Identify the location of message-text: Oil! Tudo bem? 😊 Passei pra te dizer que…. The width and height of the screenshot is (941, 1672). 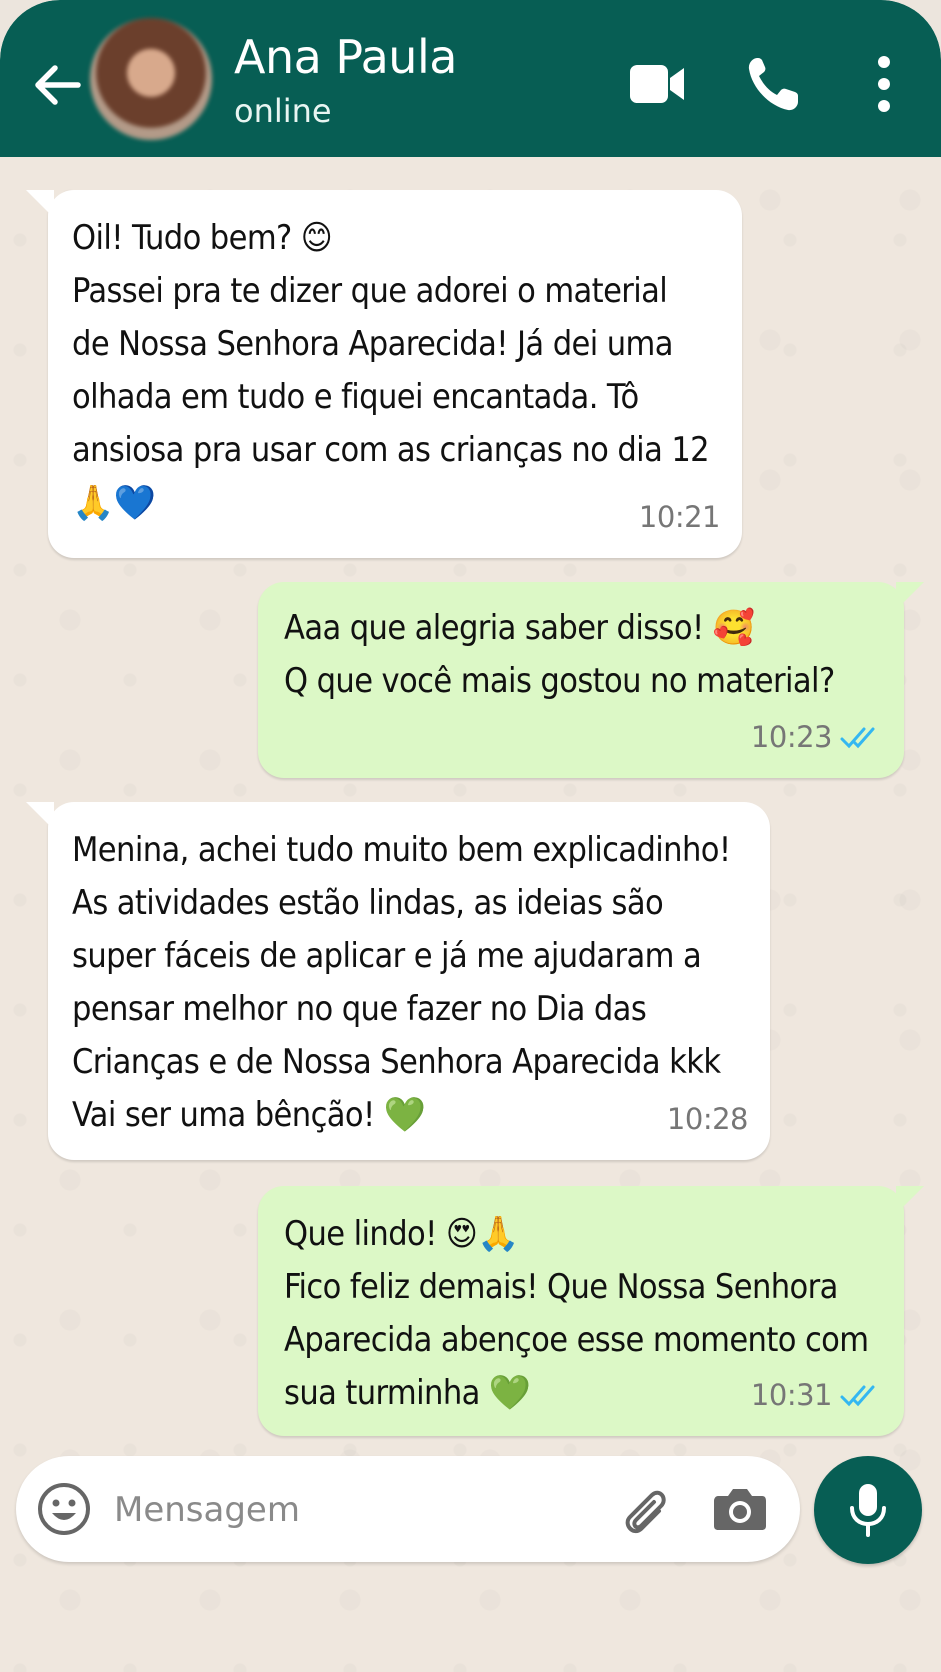
(391, 370).